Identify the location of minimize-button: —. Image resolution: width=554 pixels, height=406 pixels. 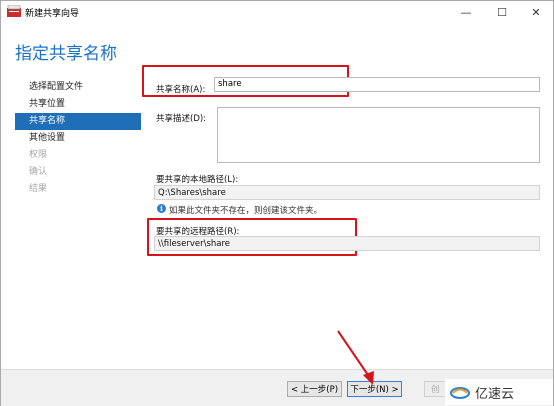
(466, 12).